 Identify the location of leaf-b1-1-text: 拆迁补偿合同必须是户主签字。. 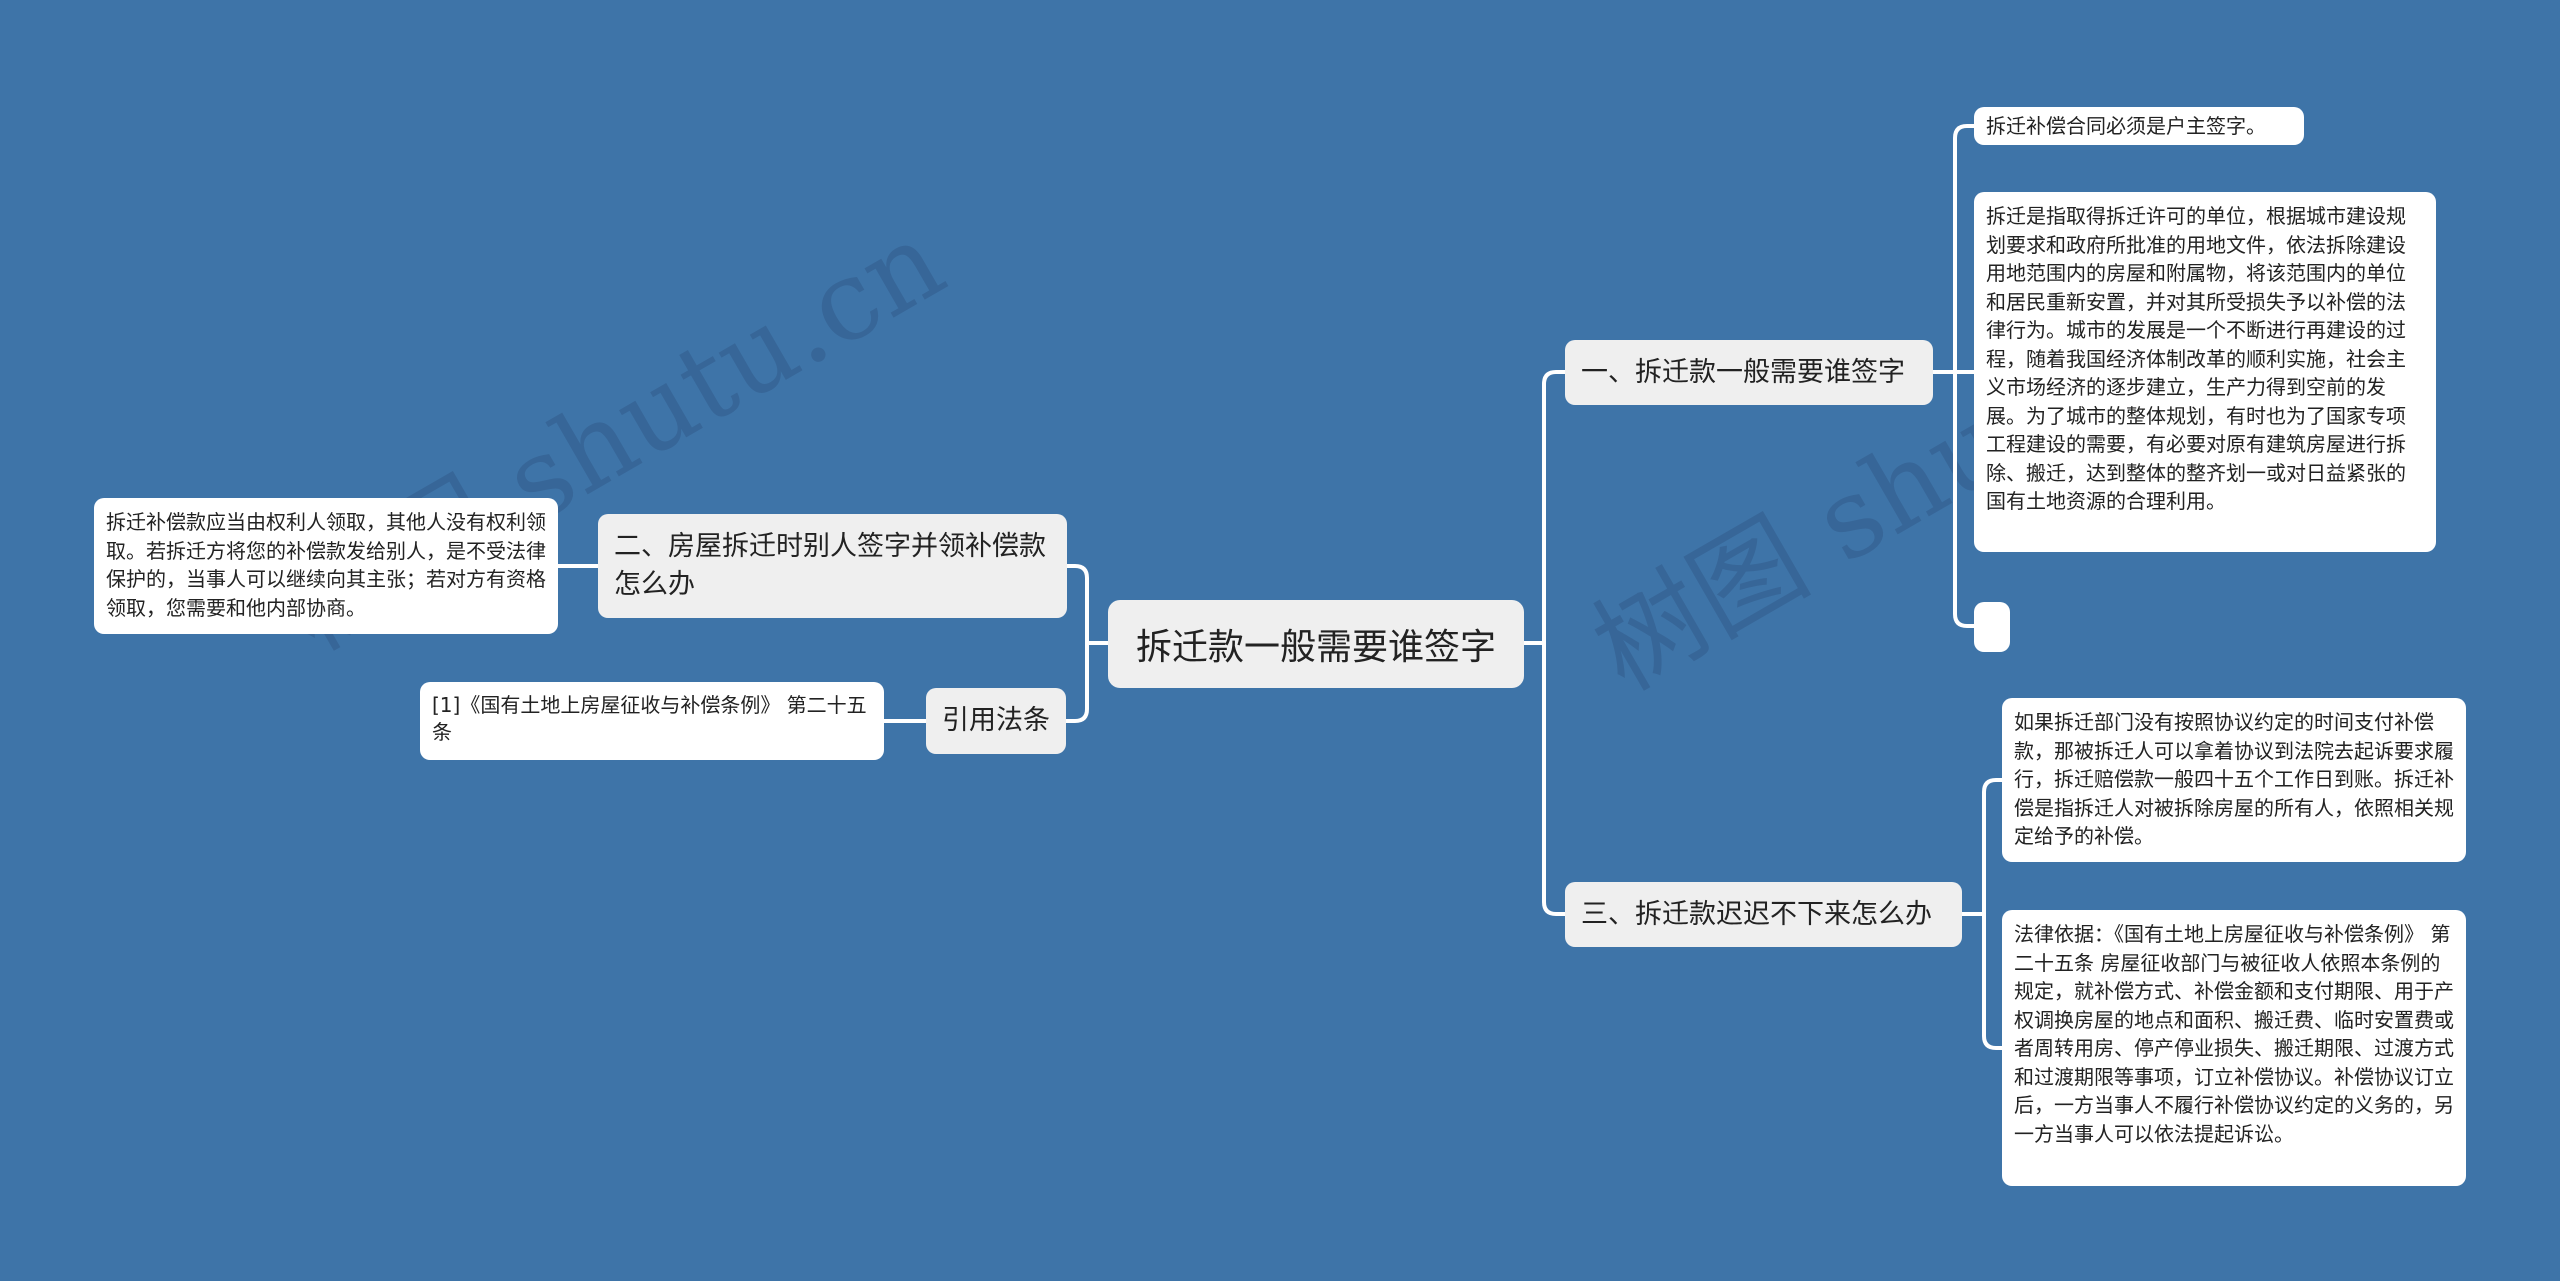
(2126, 126).